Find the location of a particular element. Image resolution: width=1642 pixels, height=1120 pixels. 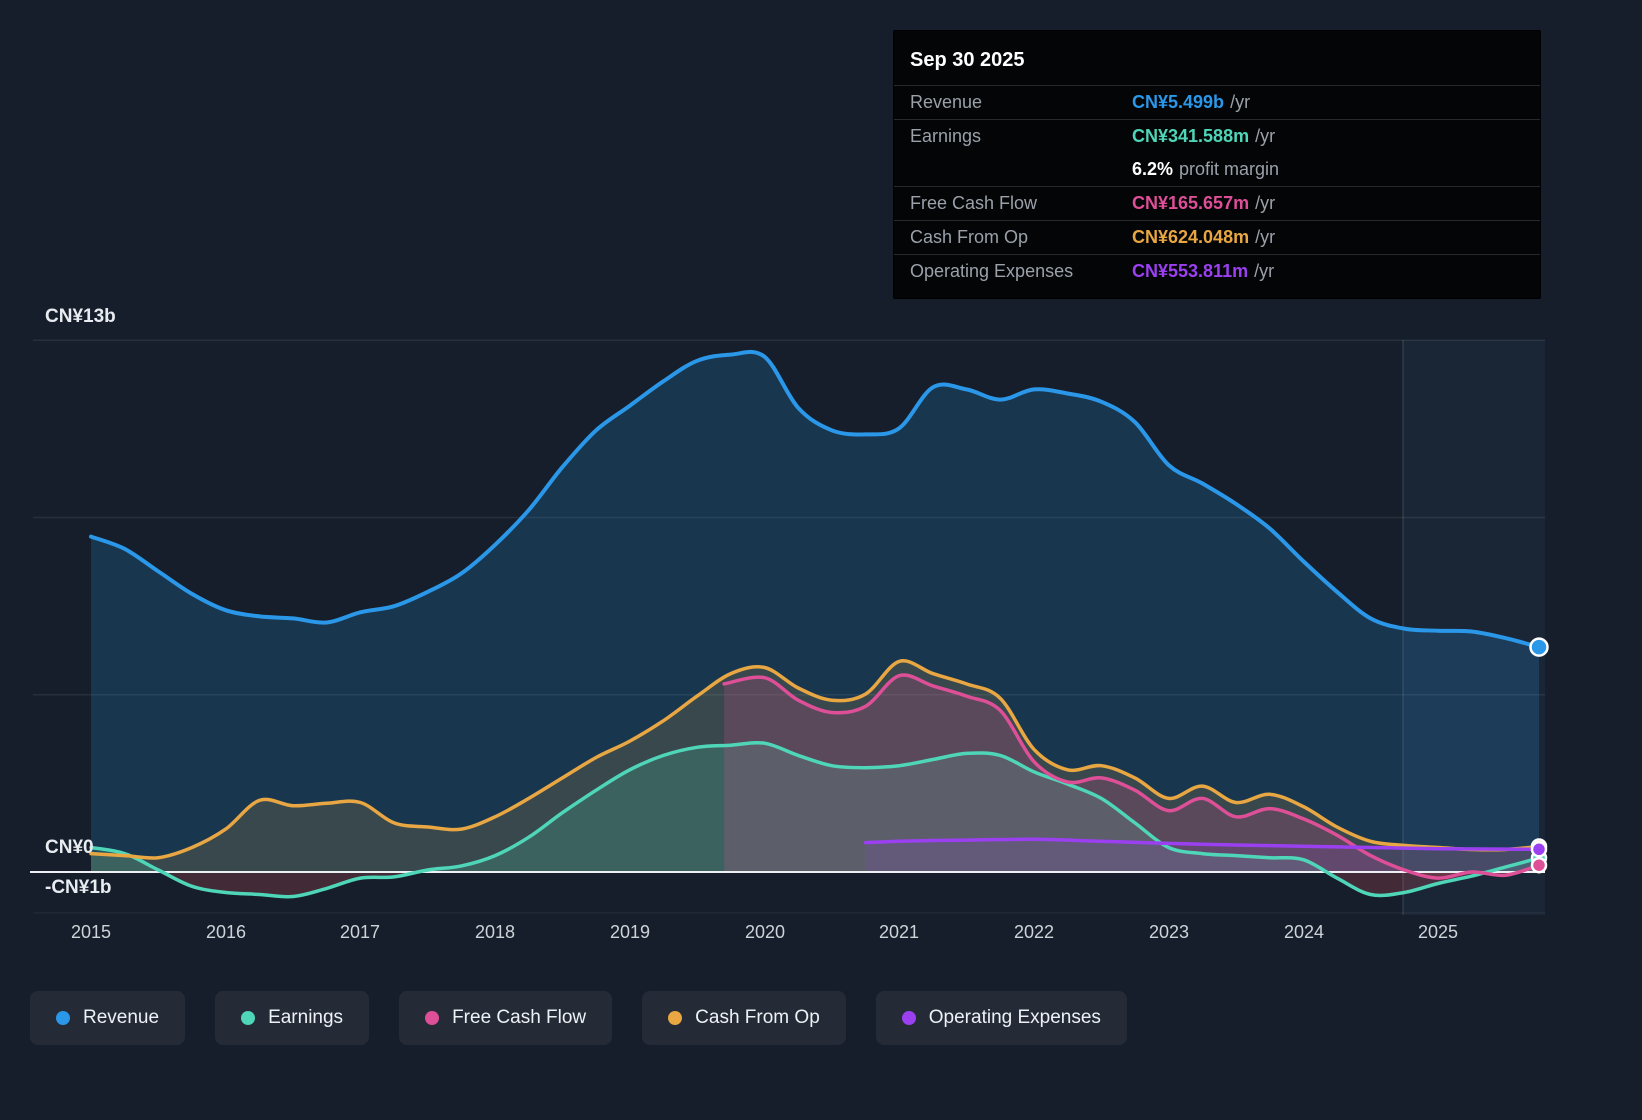

x-tick-label: 2015 is located at coordinates (91, 932).